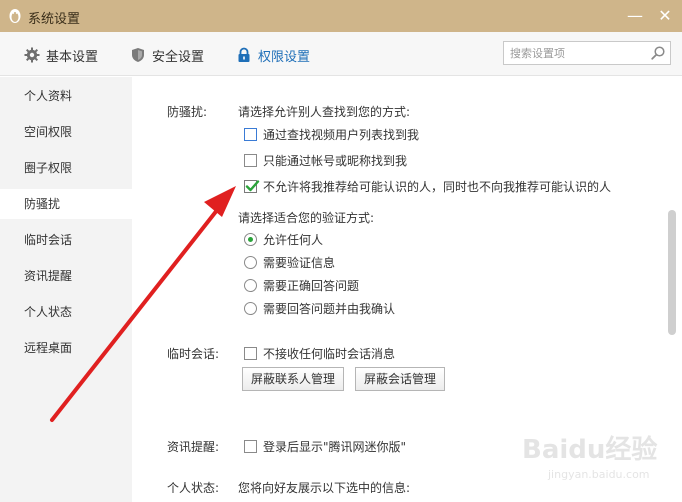 The image size is (682, 502). What do you see at coordinates (66, 348) in the screenshot?
I see `sidebar-item-remote-desktop: 远程桌面` at bounding box center [66, 348].